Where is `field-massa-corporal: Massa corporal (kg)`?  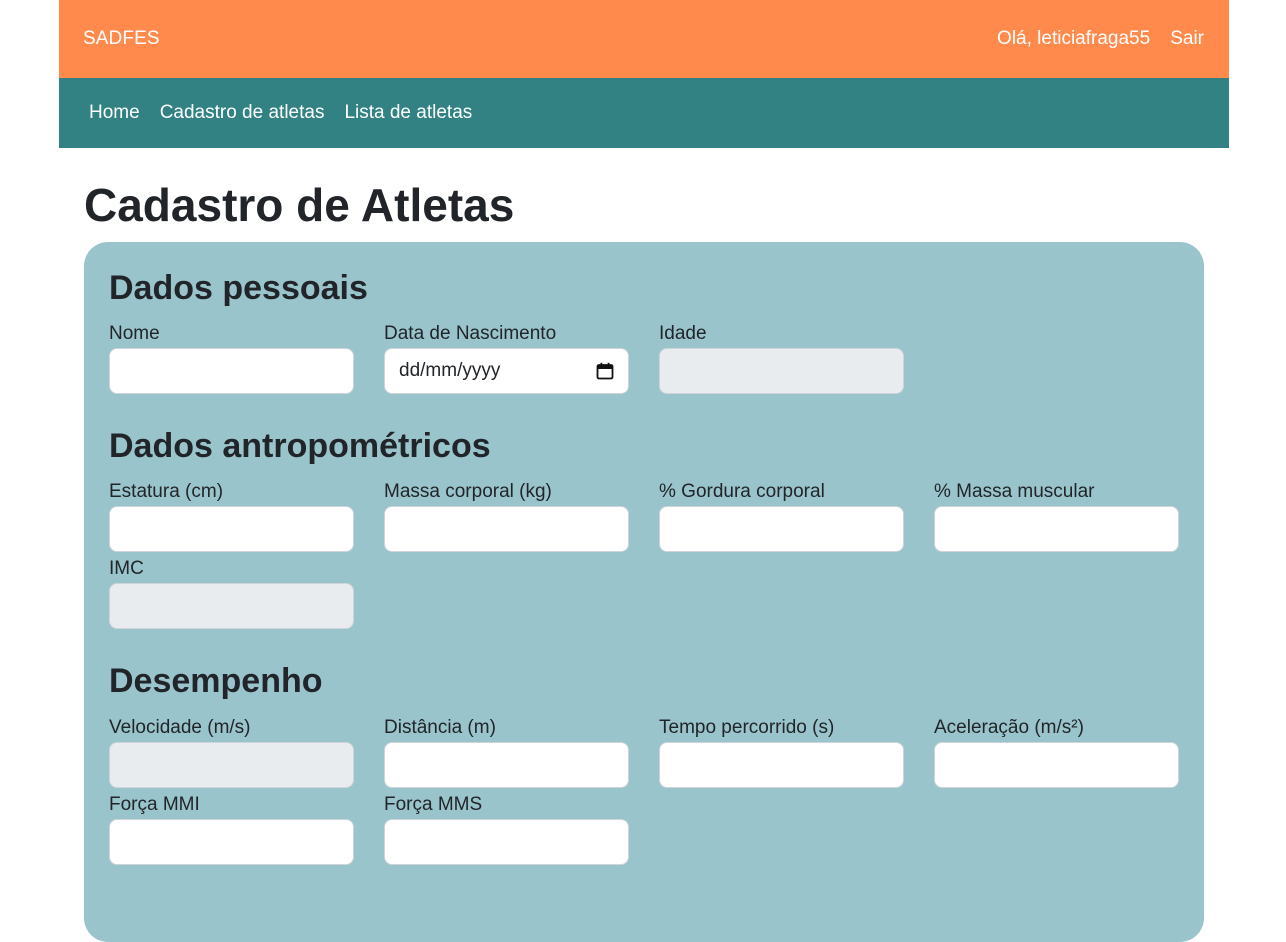
field-massa-corporal: Massa corporal (kg) is located at coordinates (506, 516).